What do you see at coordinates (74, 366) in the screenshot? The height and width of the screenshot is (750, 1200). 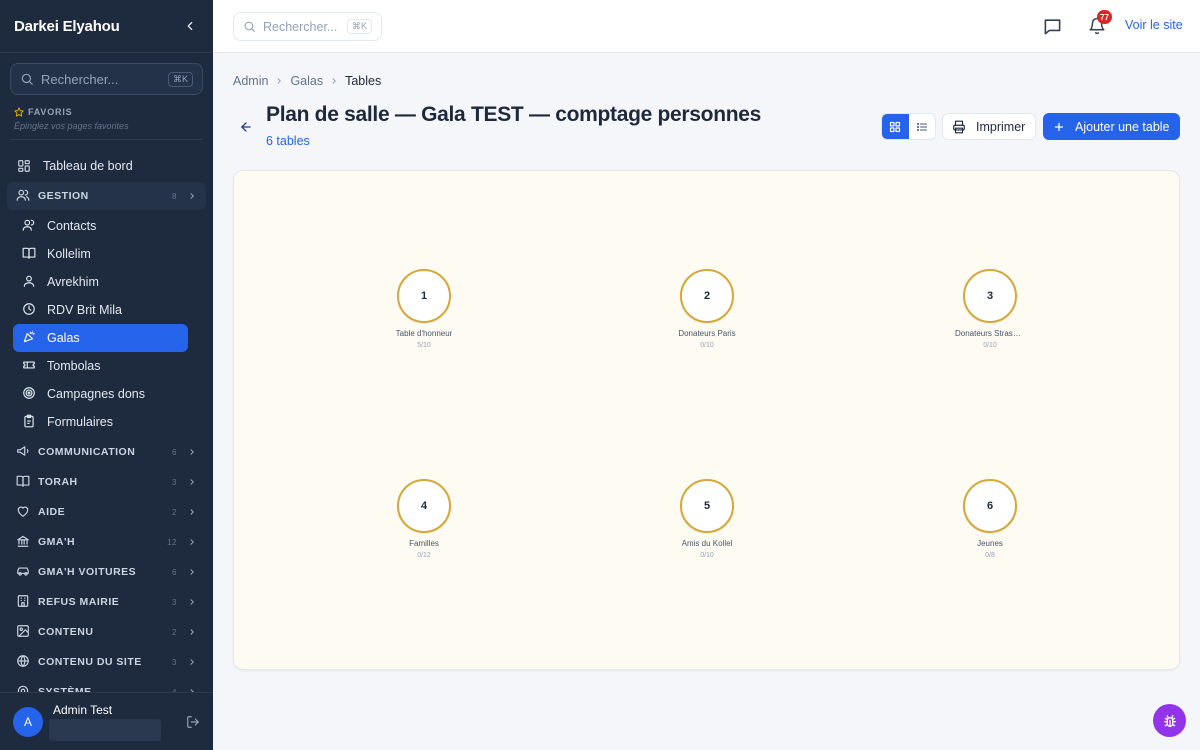 I see `sidebar-item-label: Tombolas` at bounding box center [74, 366].